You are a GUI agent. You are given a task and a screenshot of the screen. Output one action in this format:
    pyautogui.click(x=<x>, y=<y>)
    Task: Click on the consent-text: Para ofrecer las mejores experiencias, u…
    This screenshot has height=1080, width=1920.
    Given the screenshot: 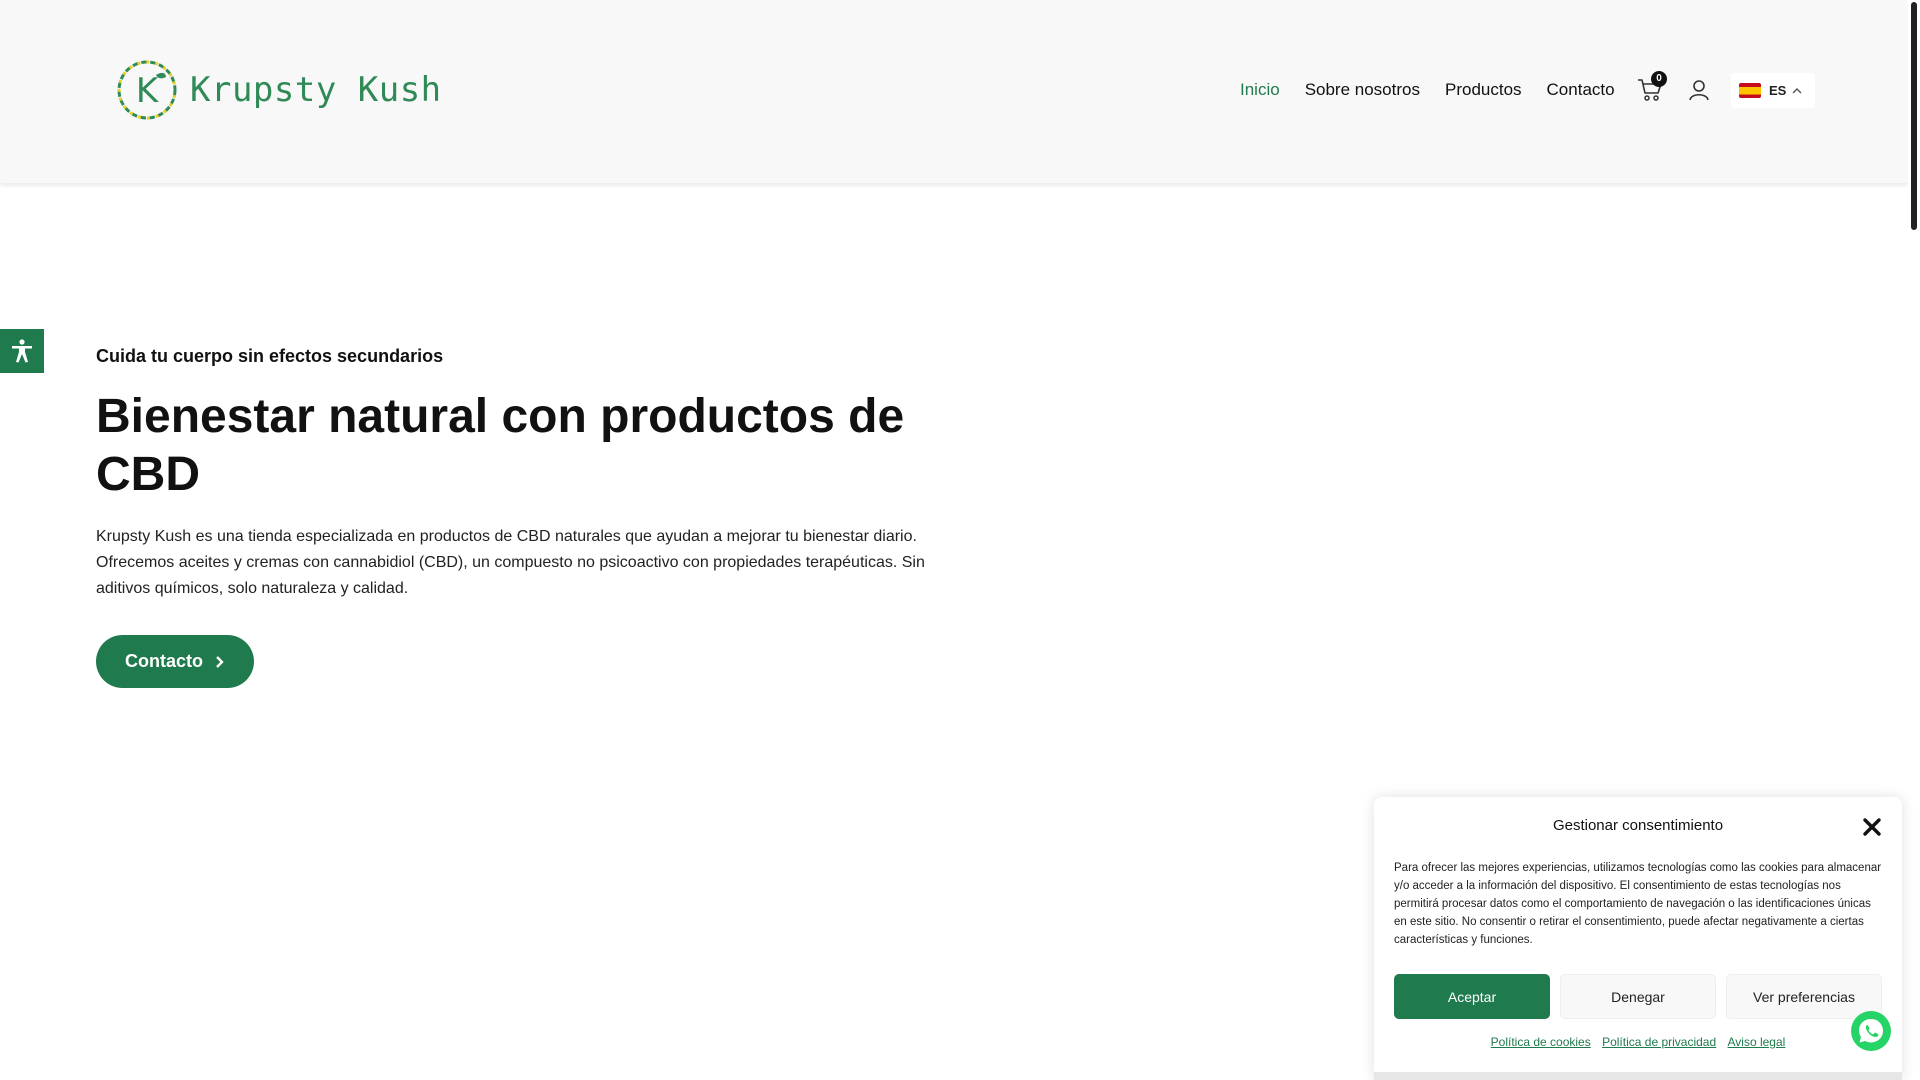 What is the action you would take?
    pyautogui.click(x=1638, y=904)
    